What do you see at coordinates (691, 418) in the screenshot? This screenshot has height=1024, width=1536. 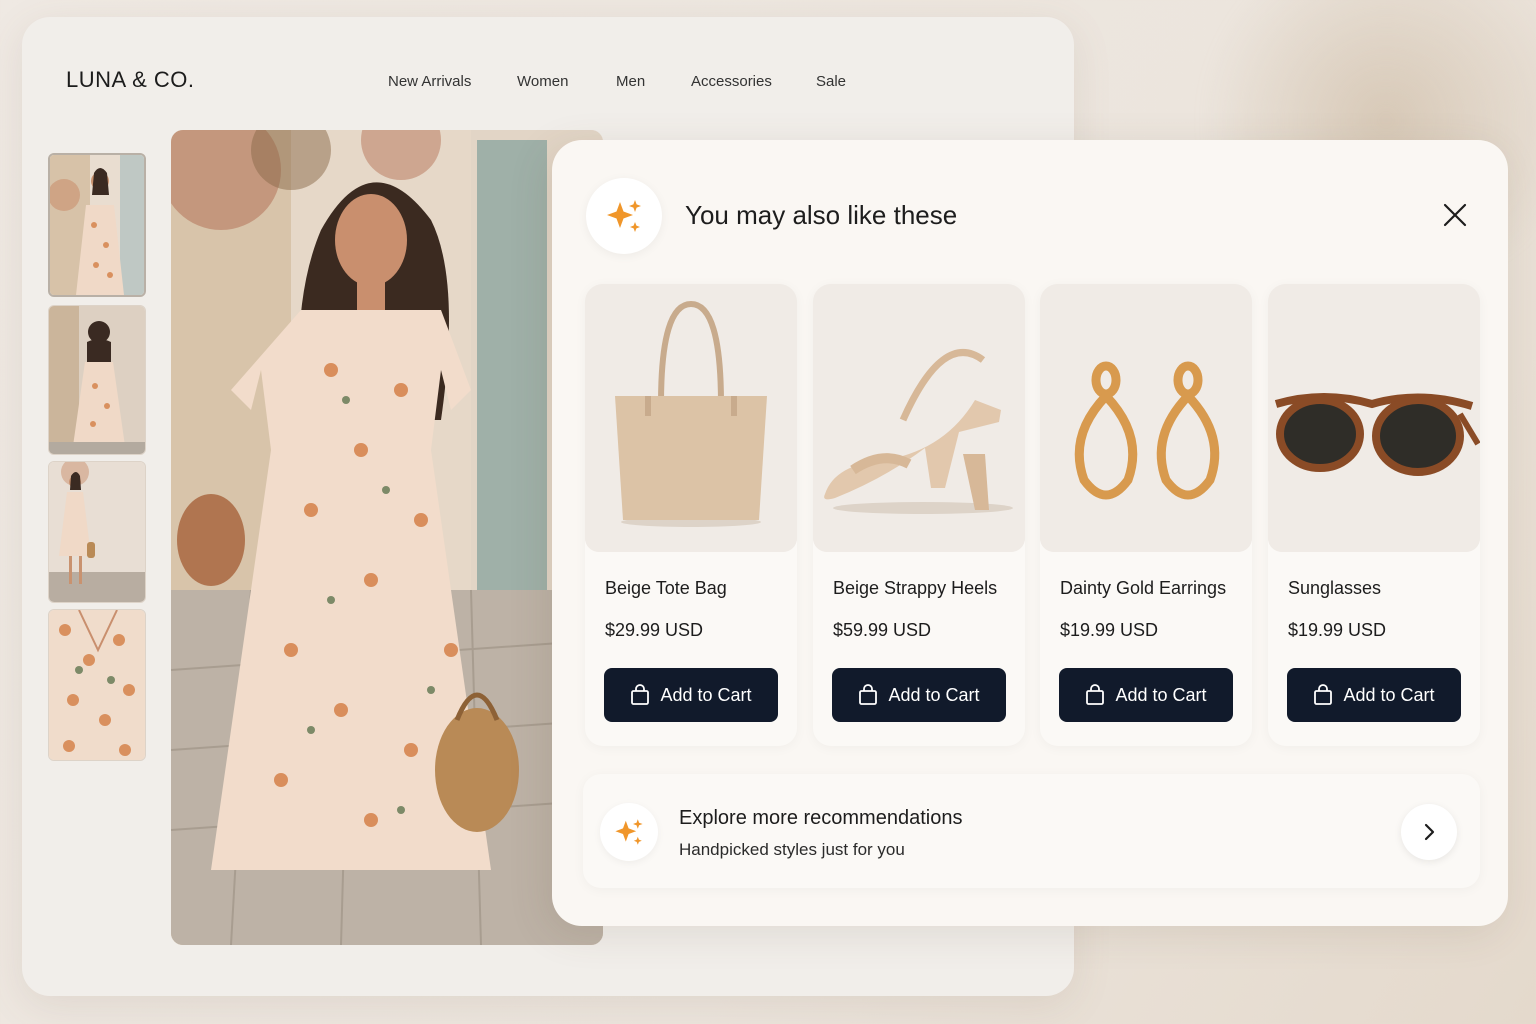 I see `tote-bag-image` at bounding box center [691, 418].